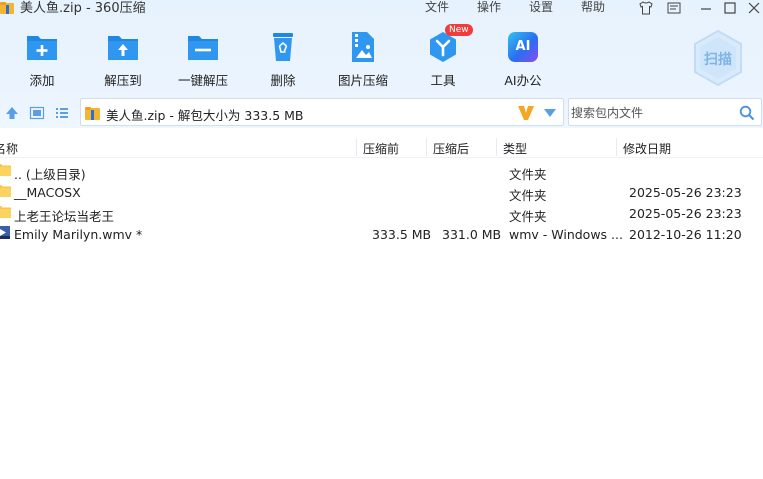  Describe the element at coordinates (646, 8) in the screenshot. I see `skin-icon` at that location.